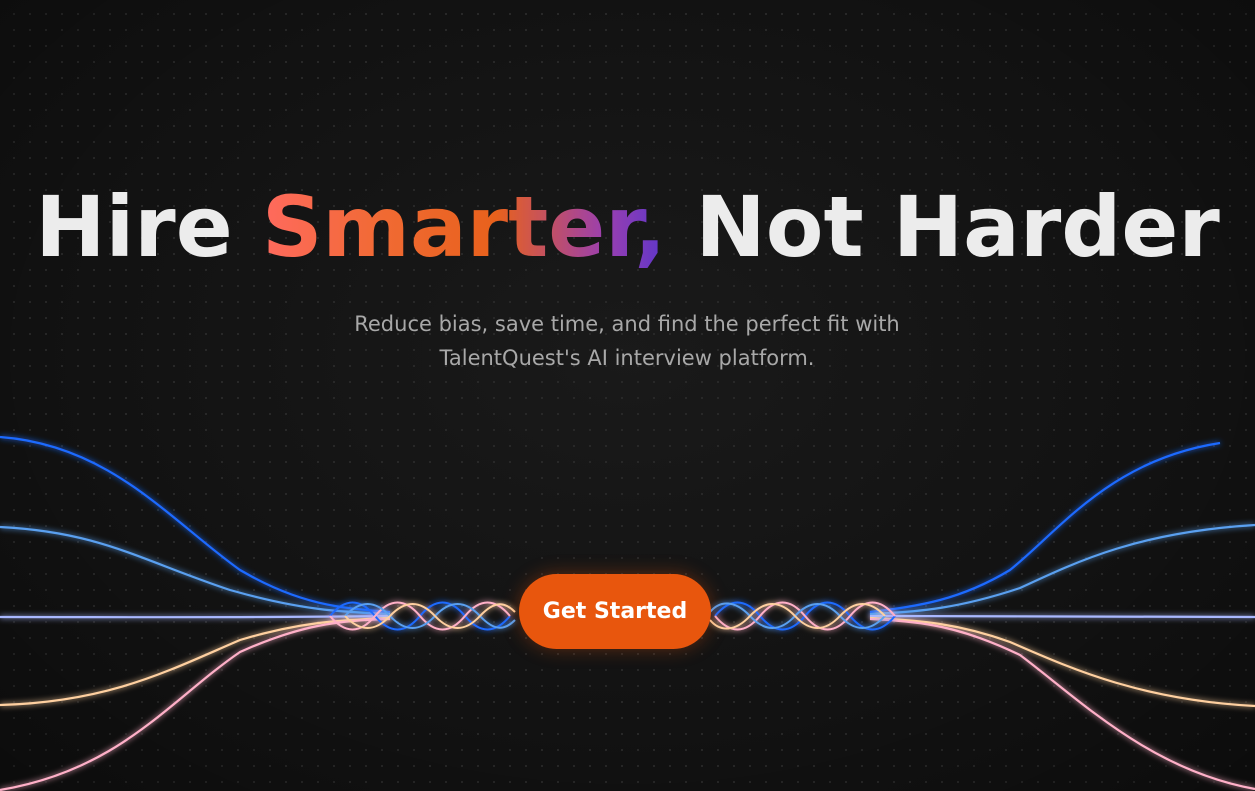 The height and width of the screenshot is (791, 1255). Describe the element at coordinates (148, 227) in the screenshot. I see `headline-lead: Hire` at that location.